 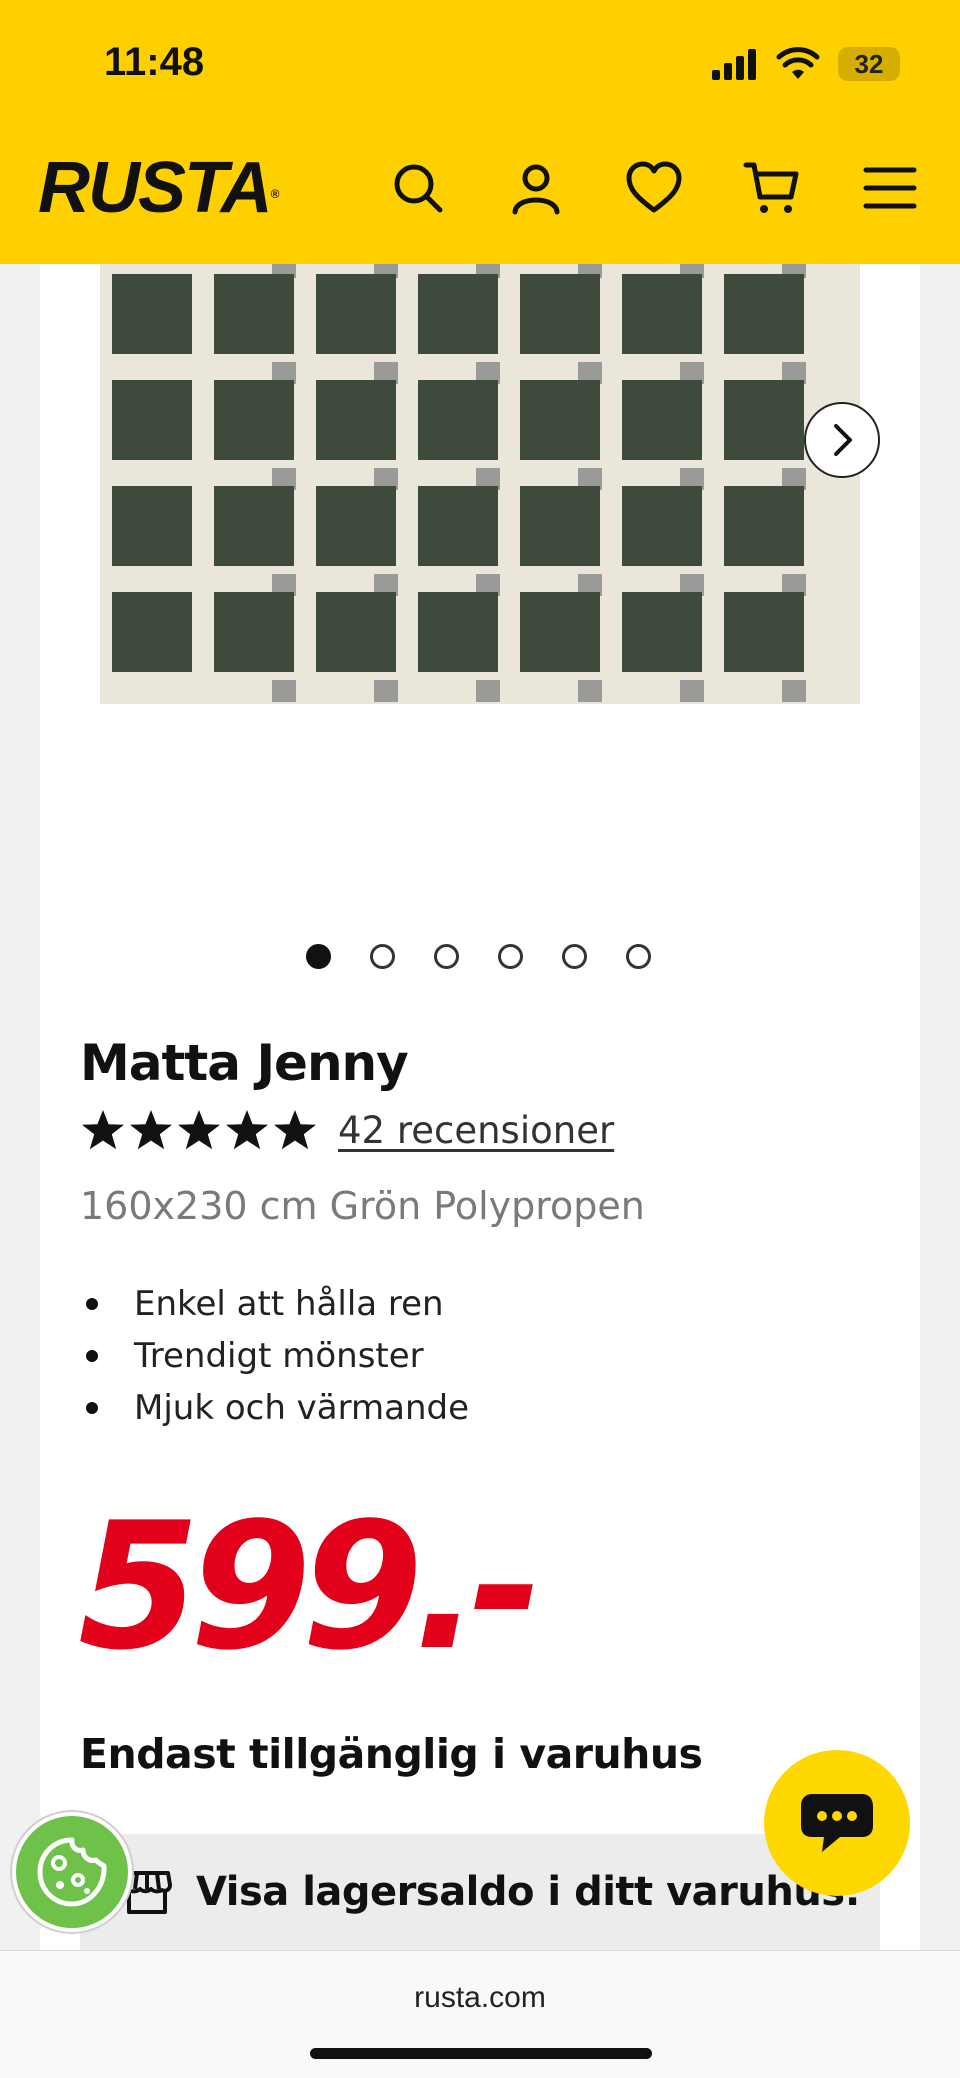 I want to click on chat-button, so click(x=837, y=1823).